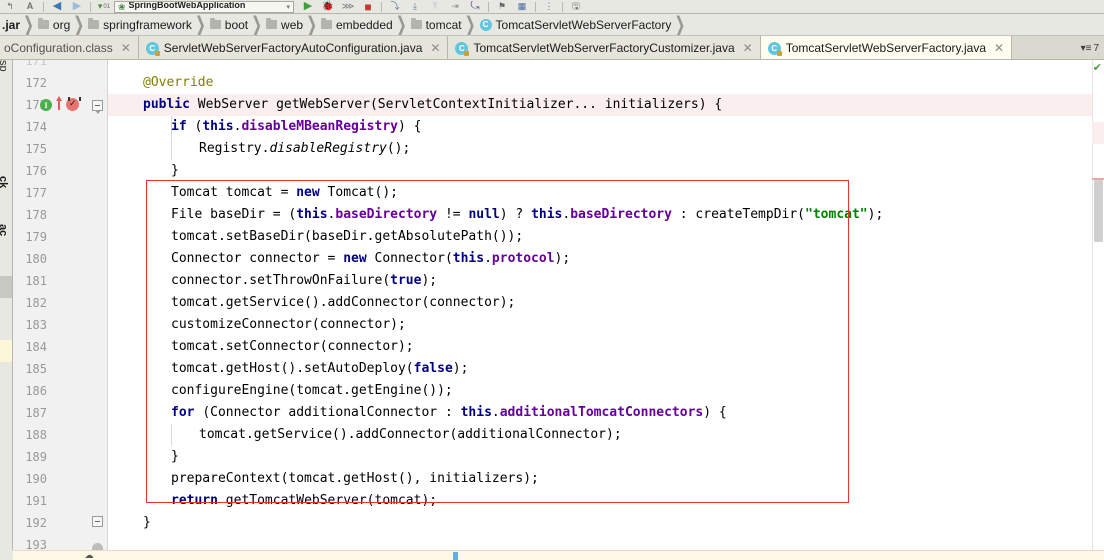 The height and width of the screenshot is (560, 1104). I want to click on run-configuration-label: SpringBootWebApplication, so click(187, 5).